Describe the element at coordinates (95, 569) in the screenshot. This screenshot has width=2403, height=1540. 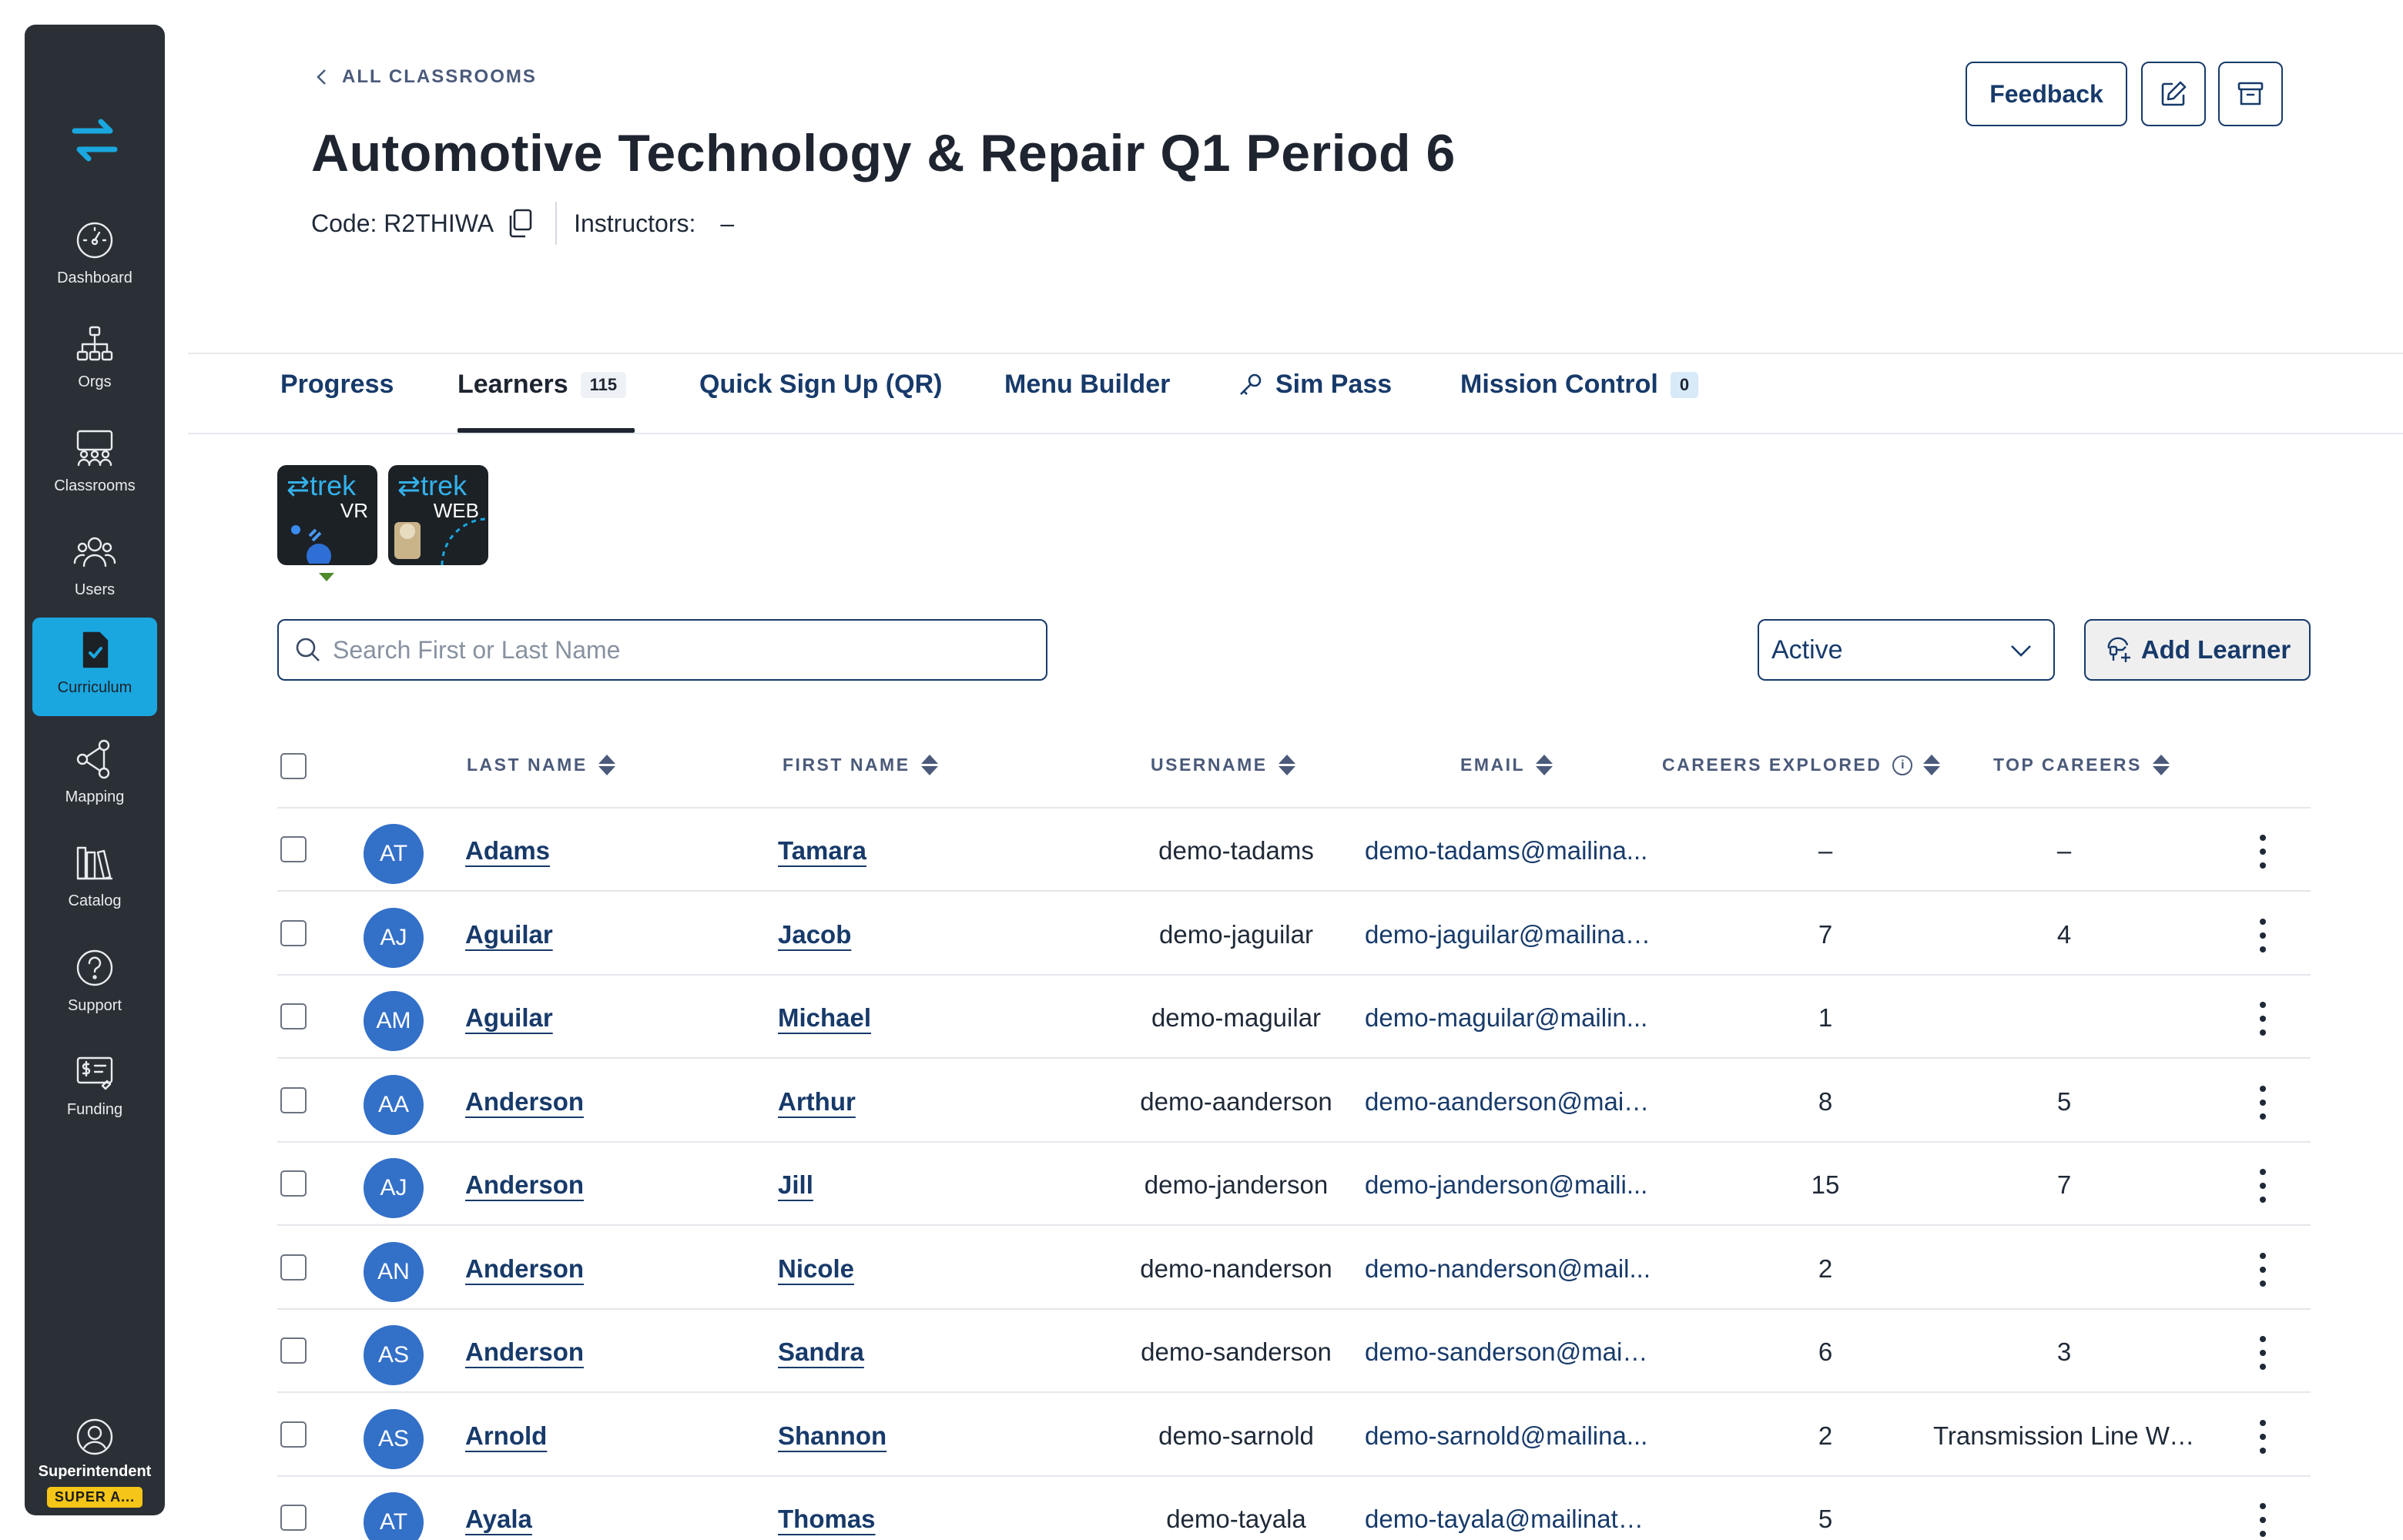
I see `sidebar-item-users: Users` at that location.